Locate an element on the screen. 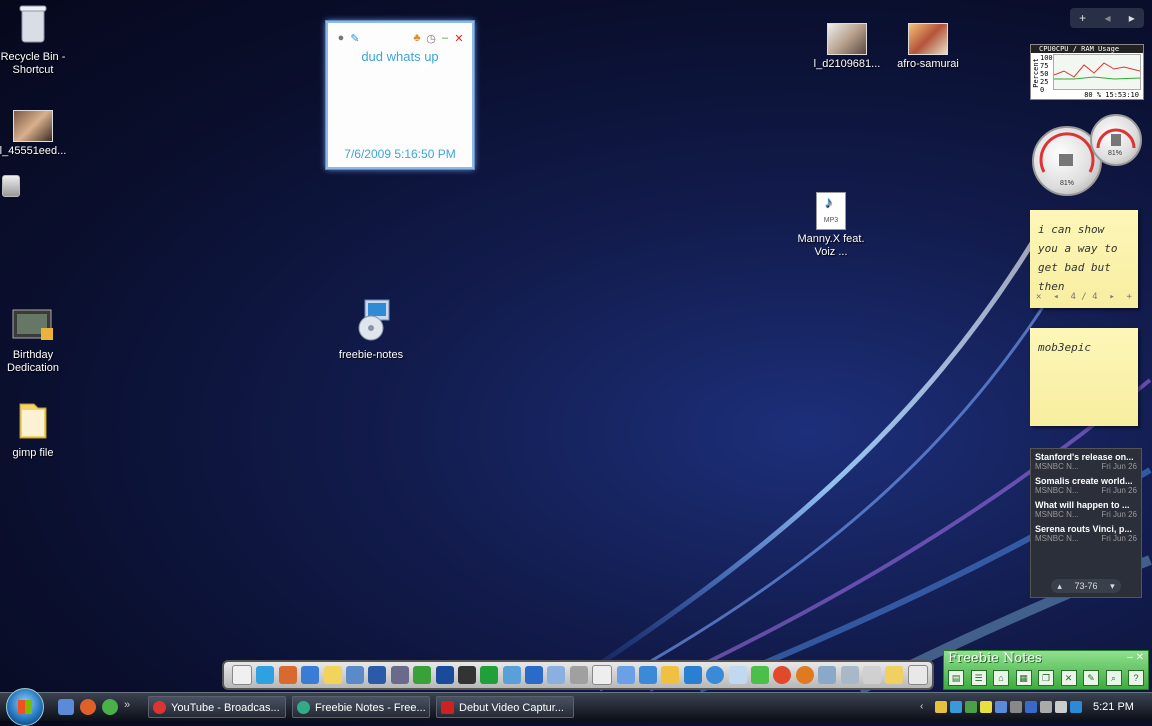  prev-note-icon: ◂ is located at coordinates (1055, 297).